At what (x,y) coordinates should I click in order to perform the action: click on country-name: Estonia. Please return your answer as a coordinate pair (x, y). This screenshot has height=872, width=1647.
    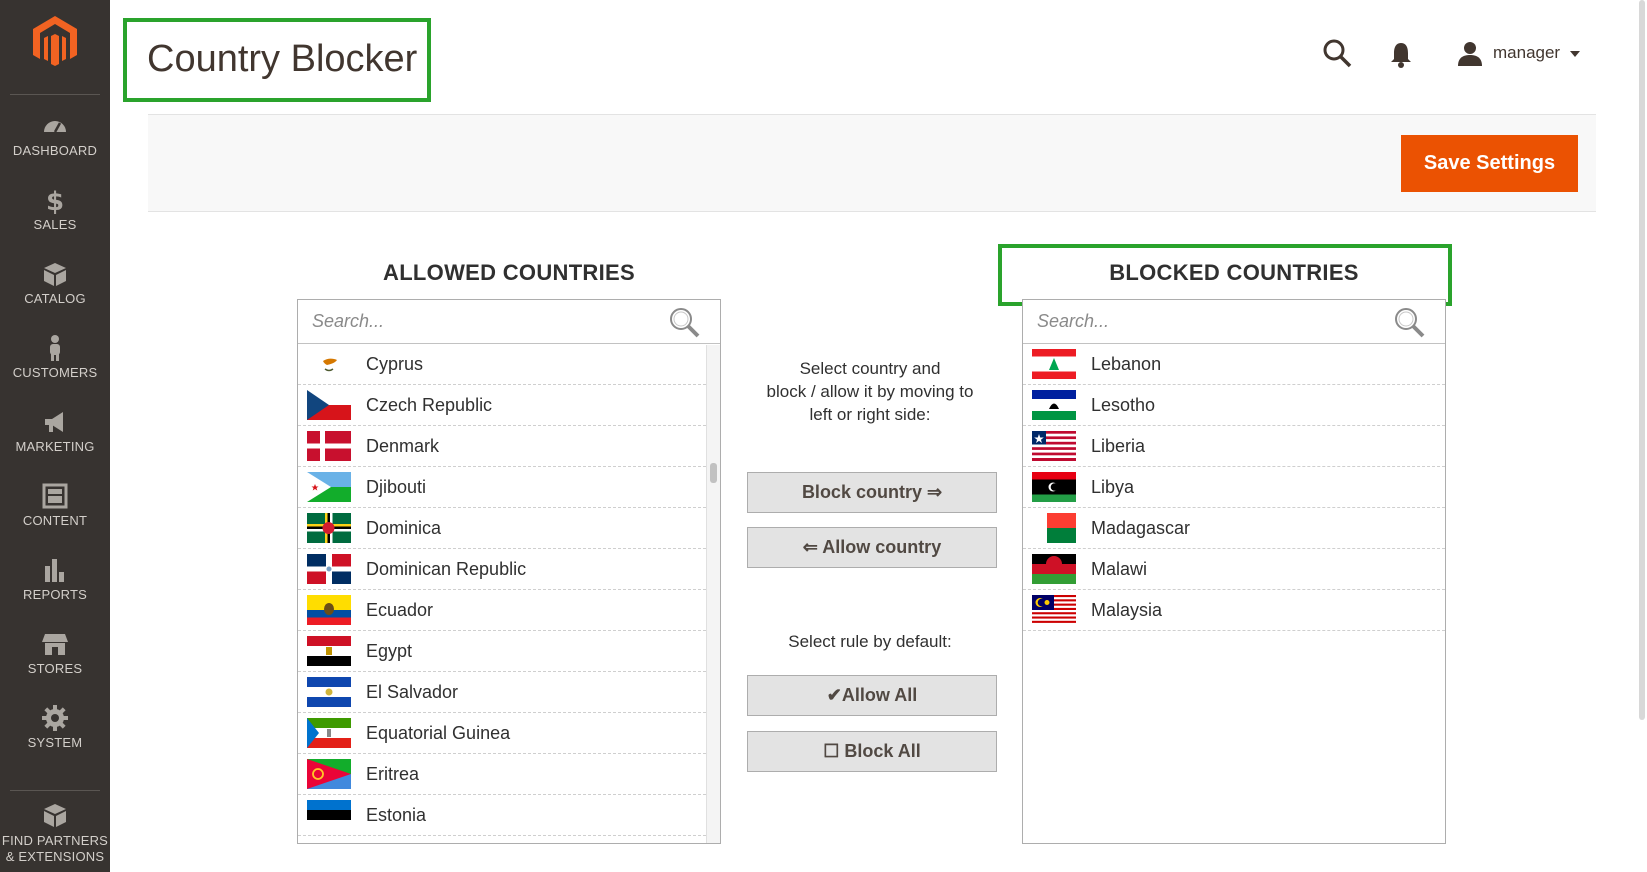
    Looking at the image, I should click on (396, 814).